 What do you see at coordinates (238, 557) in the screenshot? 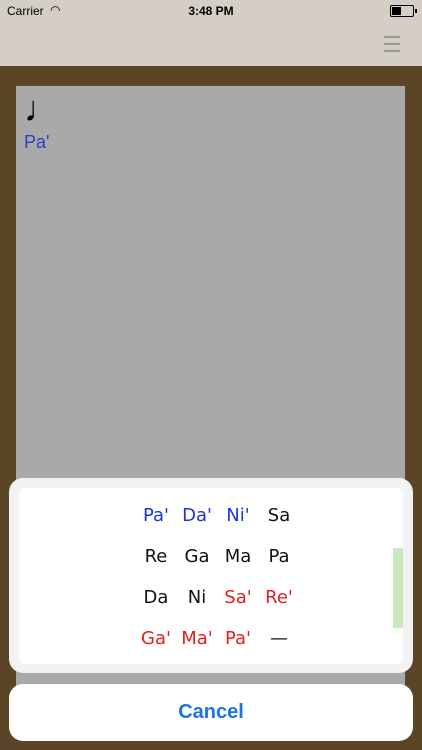
I see `note-option: Ma` at bounding box center [238, 557].